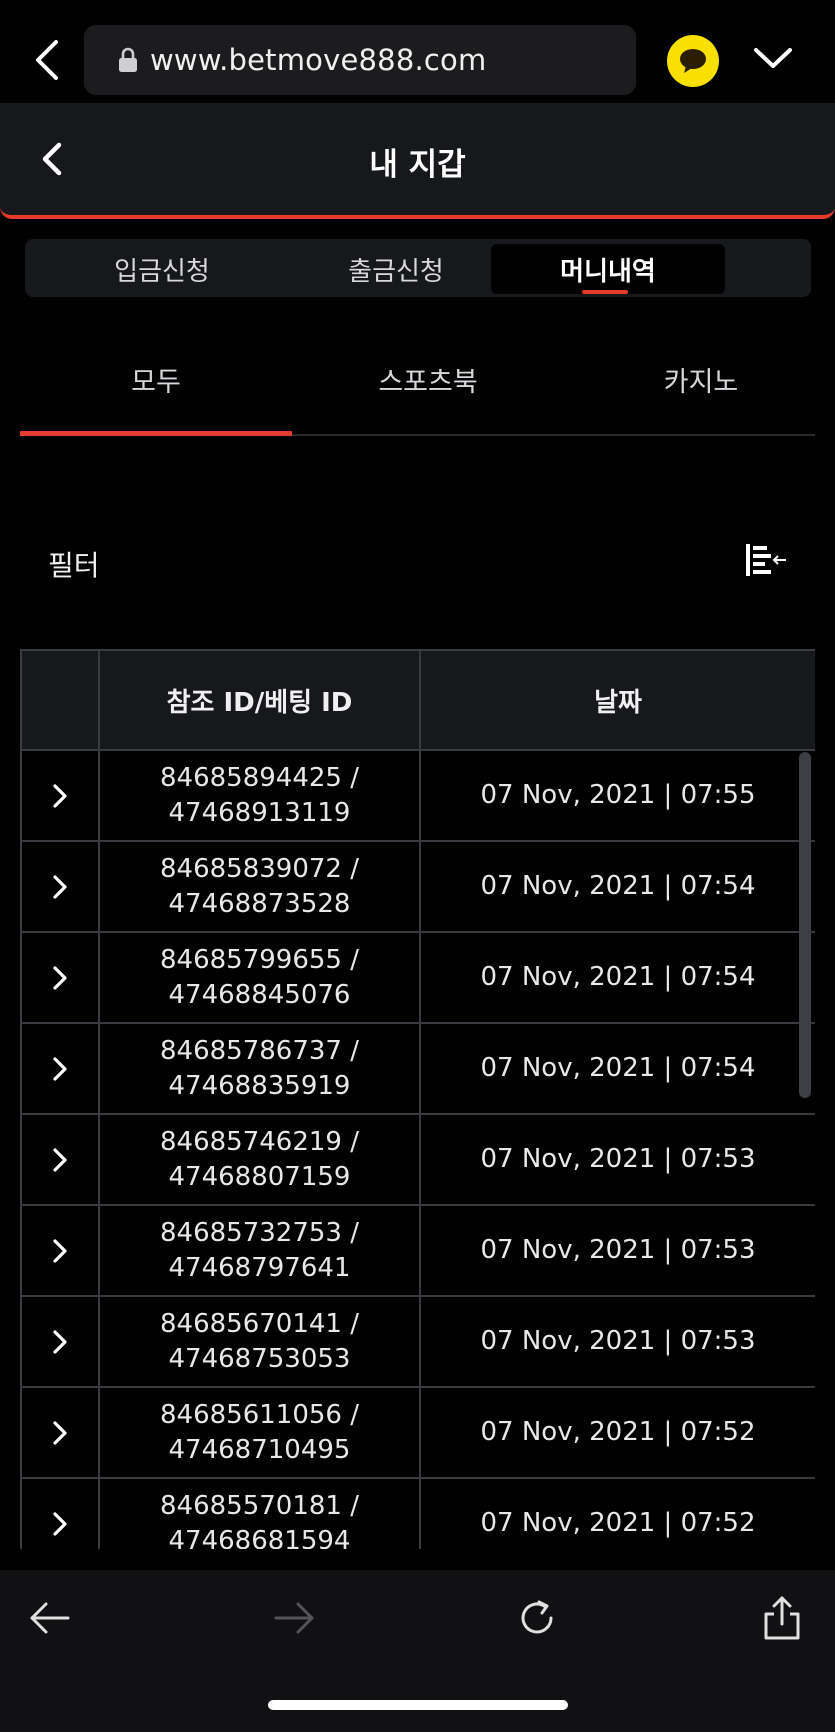  What do you see at coordinates (60, 700) in the screenshot?
I see `header-expand-column` at bounding box center [60, 700].